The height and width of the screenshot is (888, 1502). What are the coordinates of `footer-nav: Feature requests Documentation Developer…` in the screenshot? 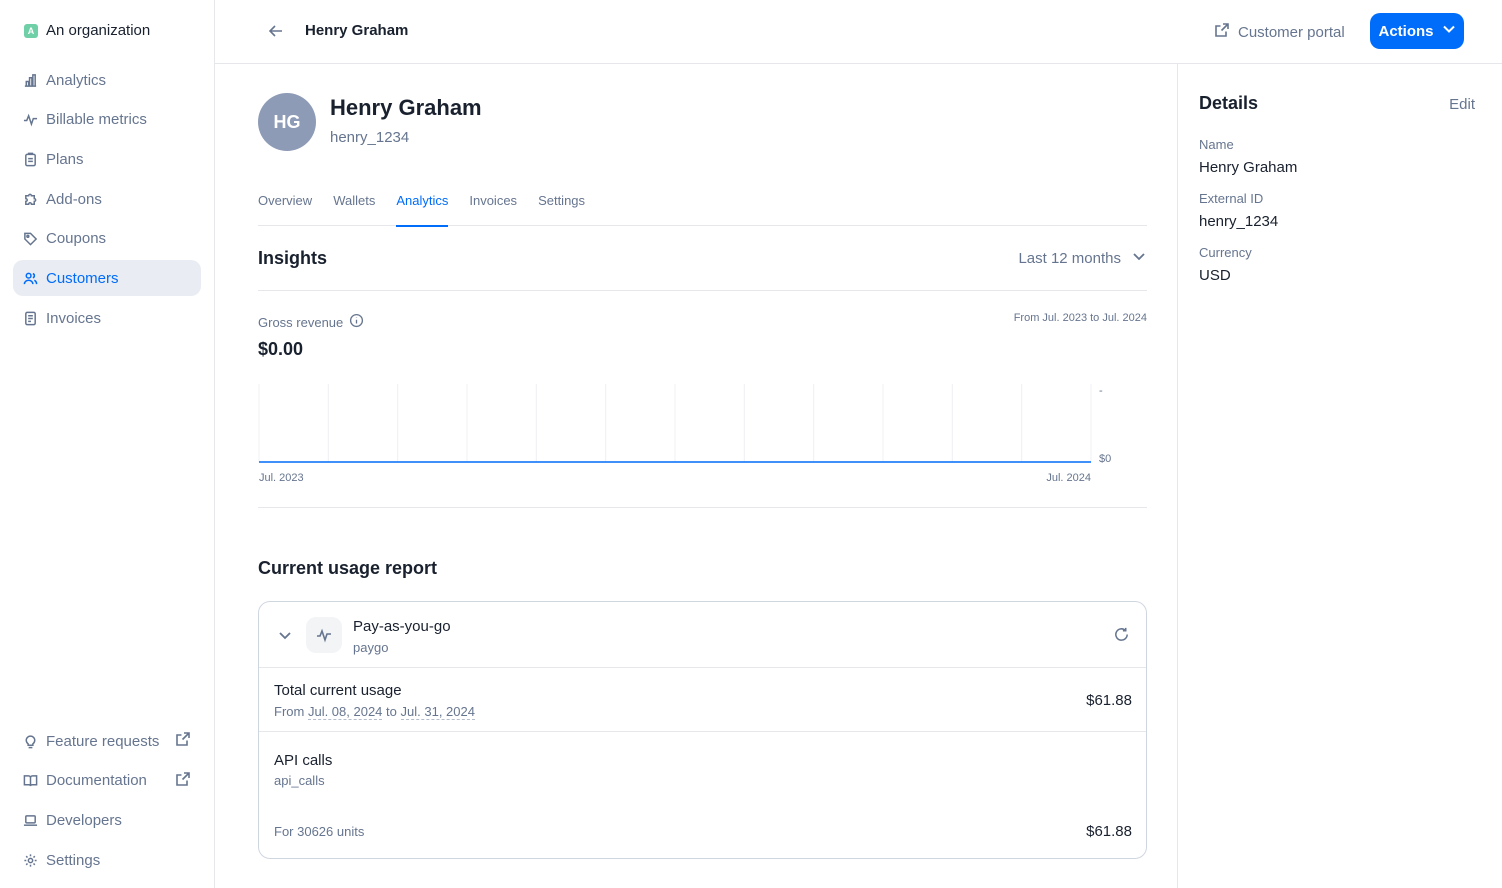 It's located at (107, 802).